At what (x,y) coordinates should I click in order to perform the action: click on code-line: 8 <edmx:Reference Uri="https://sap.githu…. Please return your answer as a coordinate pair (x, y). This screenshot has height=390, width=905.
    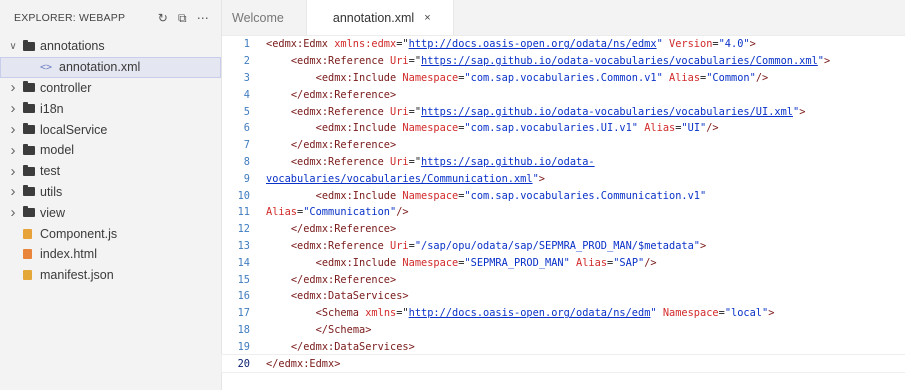
    Looking at the image, I should click on (563, 162).